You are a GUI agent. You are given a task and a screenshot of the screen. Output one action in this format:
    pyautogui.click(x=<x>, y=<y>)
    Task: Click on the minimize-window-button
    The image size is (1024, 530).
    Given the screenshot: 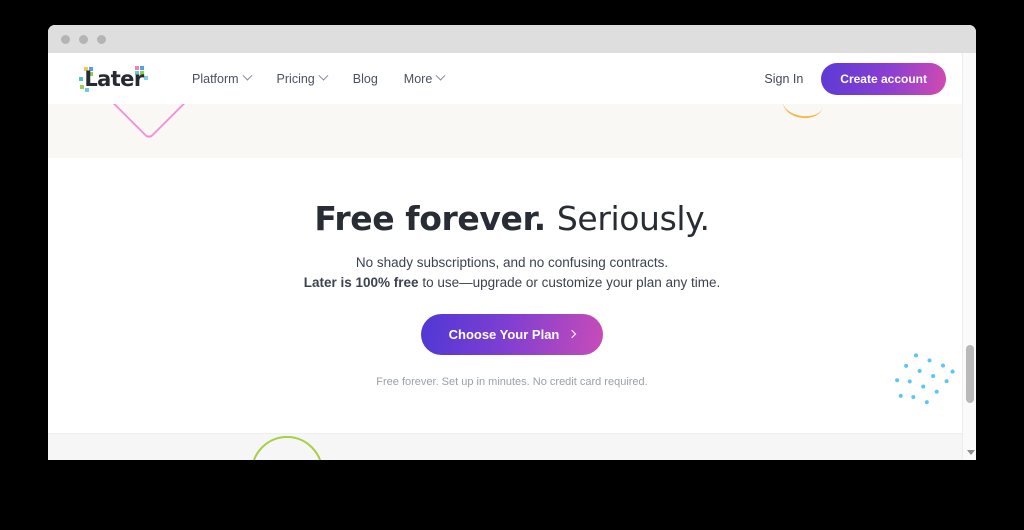 What is the action you would take?
    pyautogui.click(x=83, y=39)
    